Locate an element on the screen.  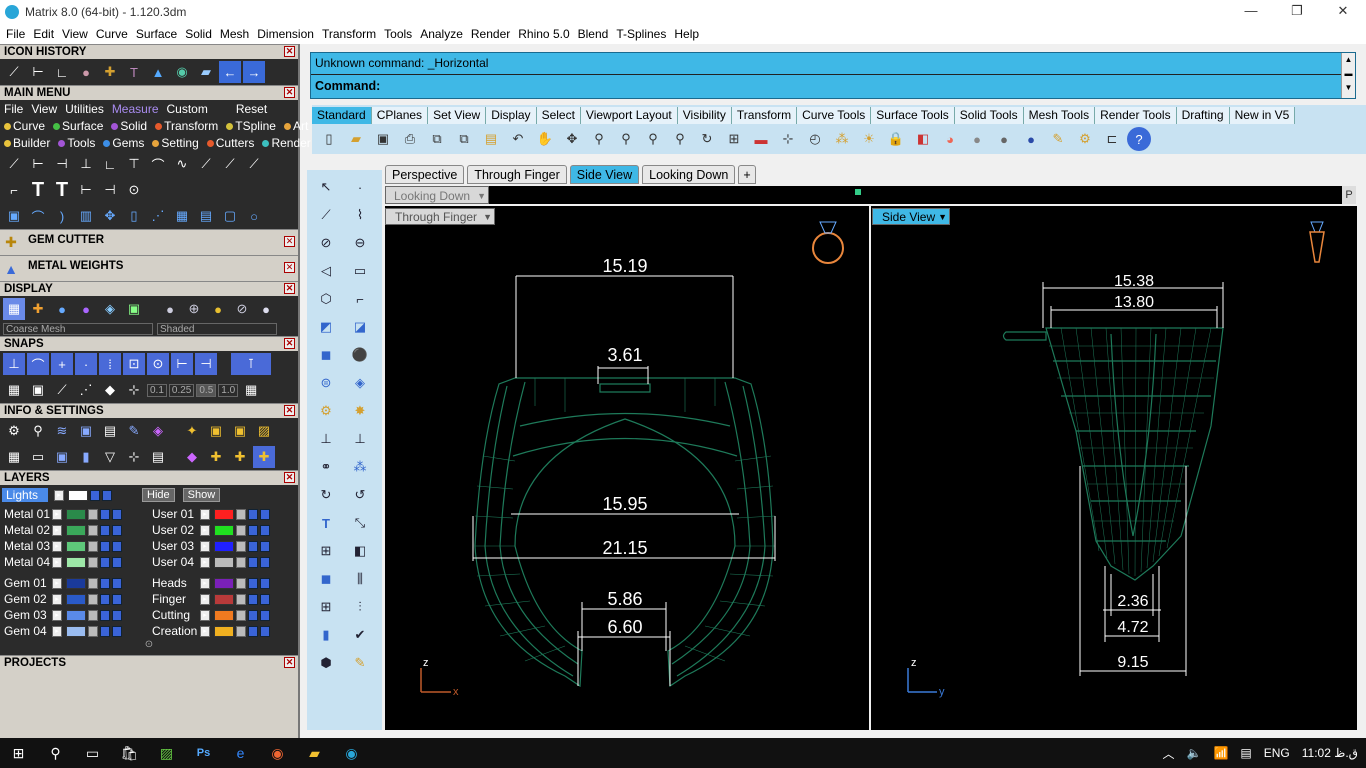
sphere-wire-icon: ⊕ is located at coordinates (194, 309).